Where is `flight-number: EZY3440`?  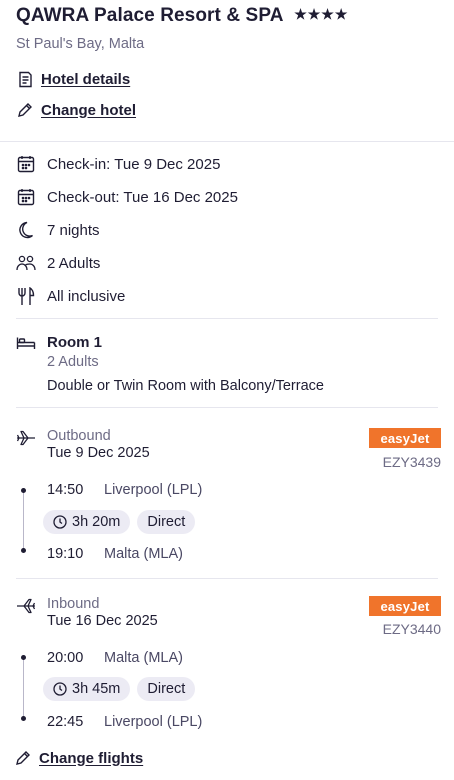
flight-number: EZY3440 is located at coordinates (411, 629).